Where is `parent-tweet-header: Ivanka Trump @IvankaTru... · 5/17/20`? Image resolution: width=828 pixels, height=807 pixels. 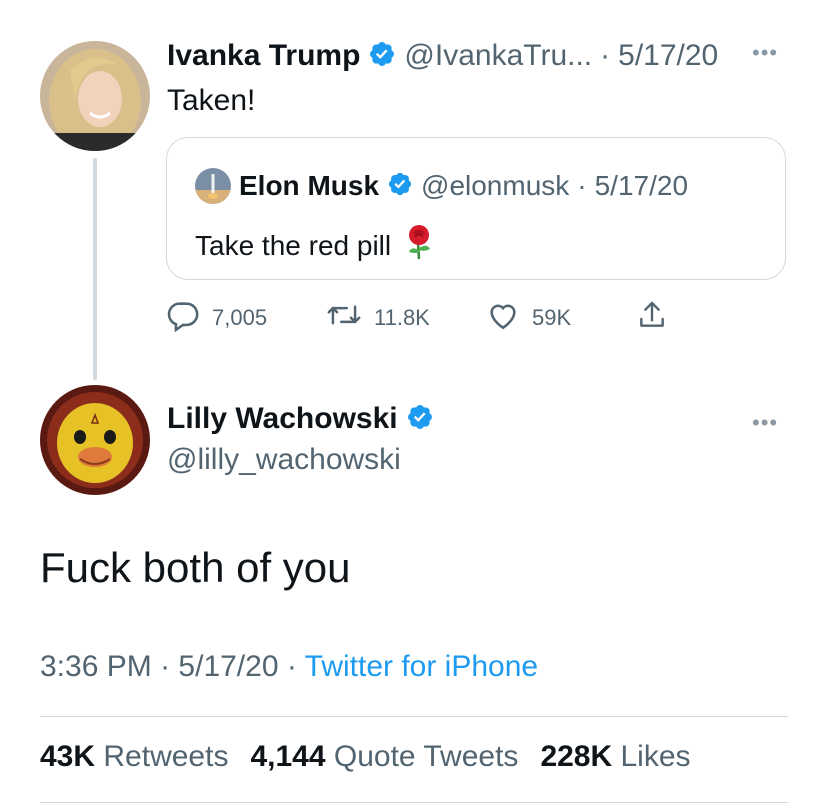
parent-tweet-header: Ivanka Trump @IvankaTru... · 5/17/20 is located at coordinates (442, 56).